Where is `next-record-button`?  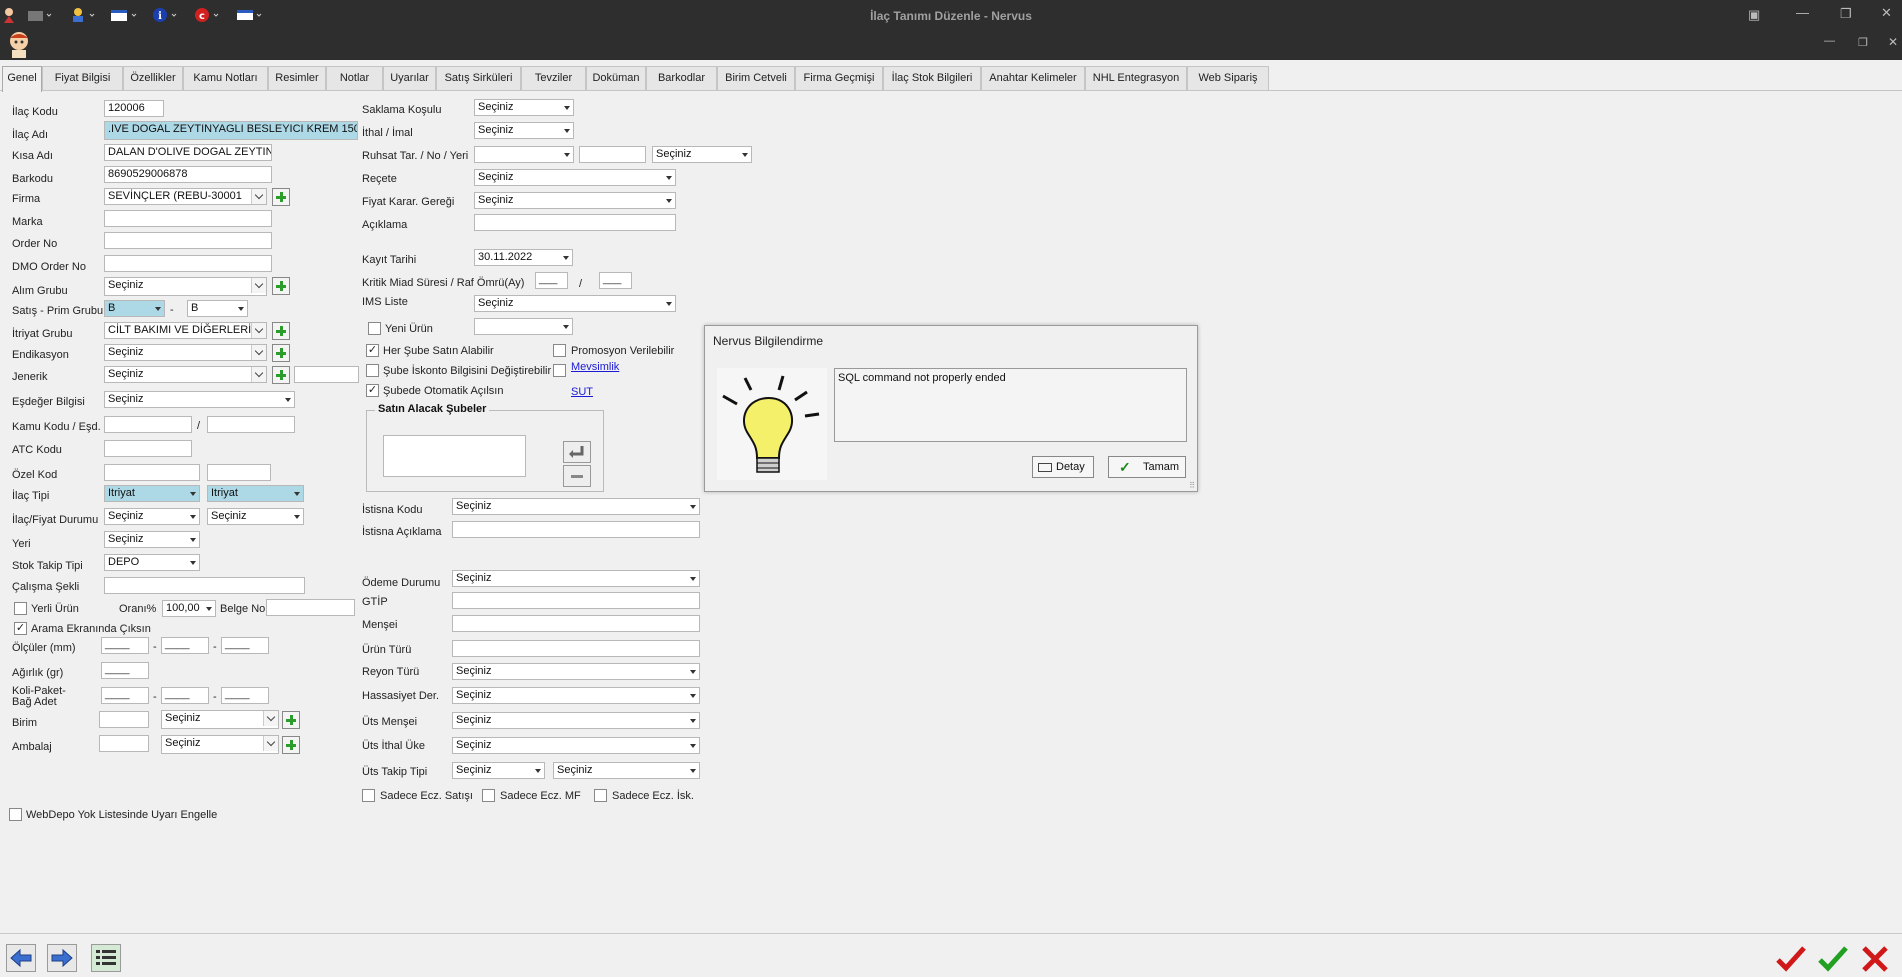
next-record-button is located at coordinates (62, 958).